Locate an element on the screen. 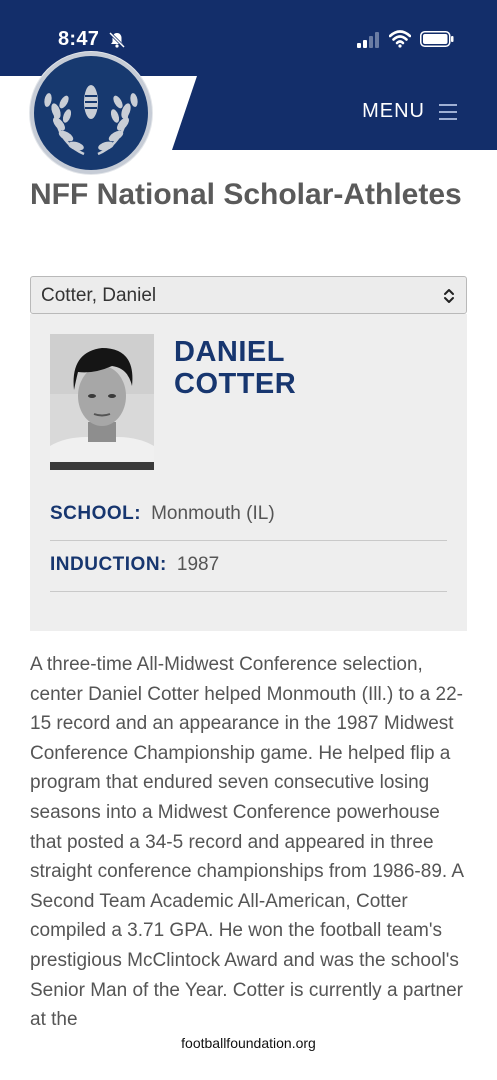 The height and width of the screenshot is (1080, 497). menu-button: MENU is located at coordinates (409, 111).